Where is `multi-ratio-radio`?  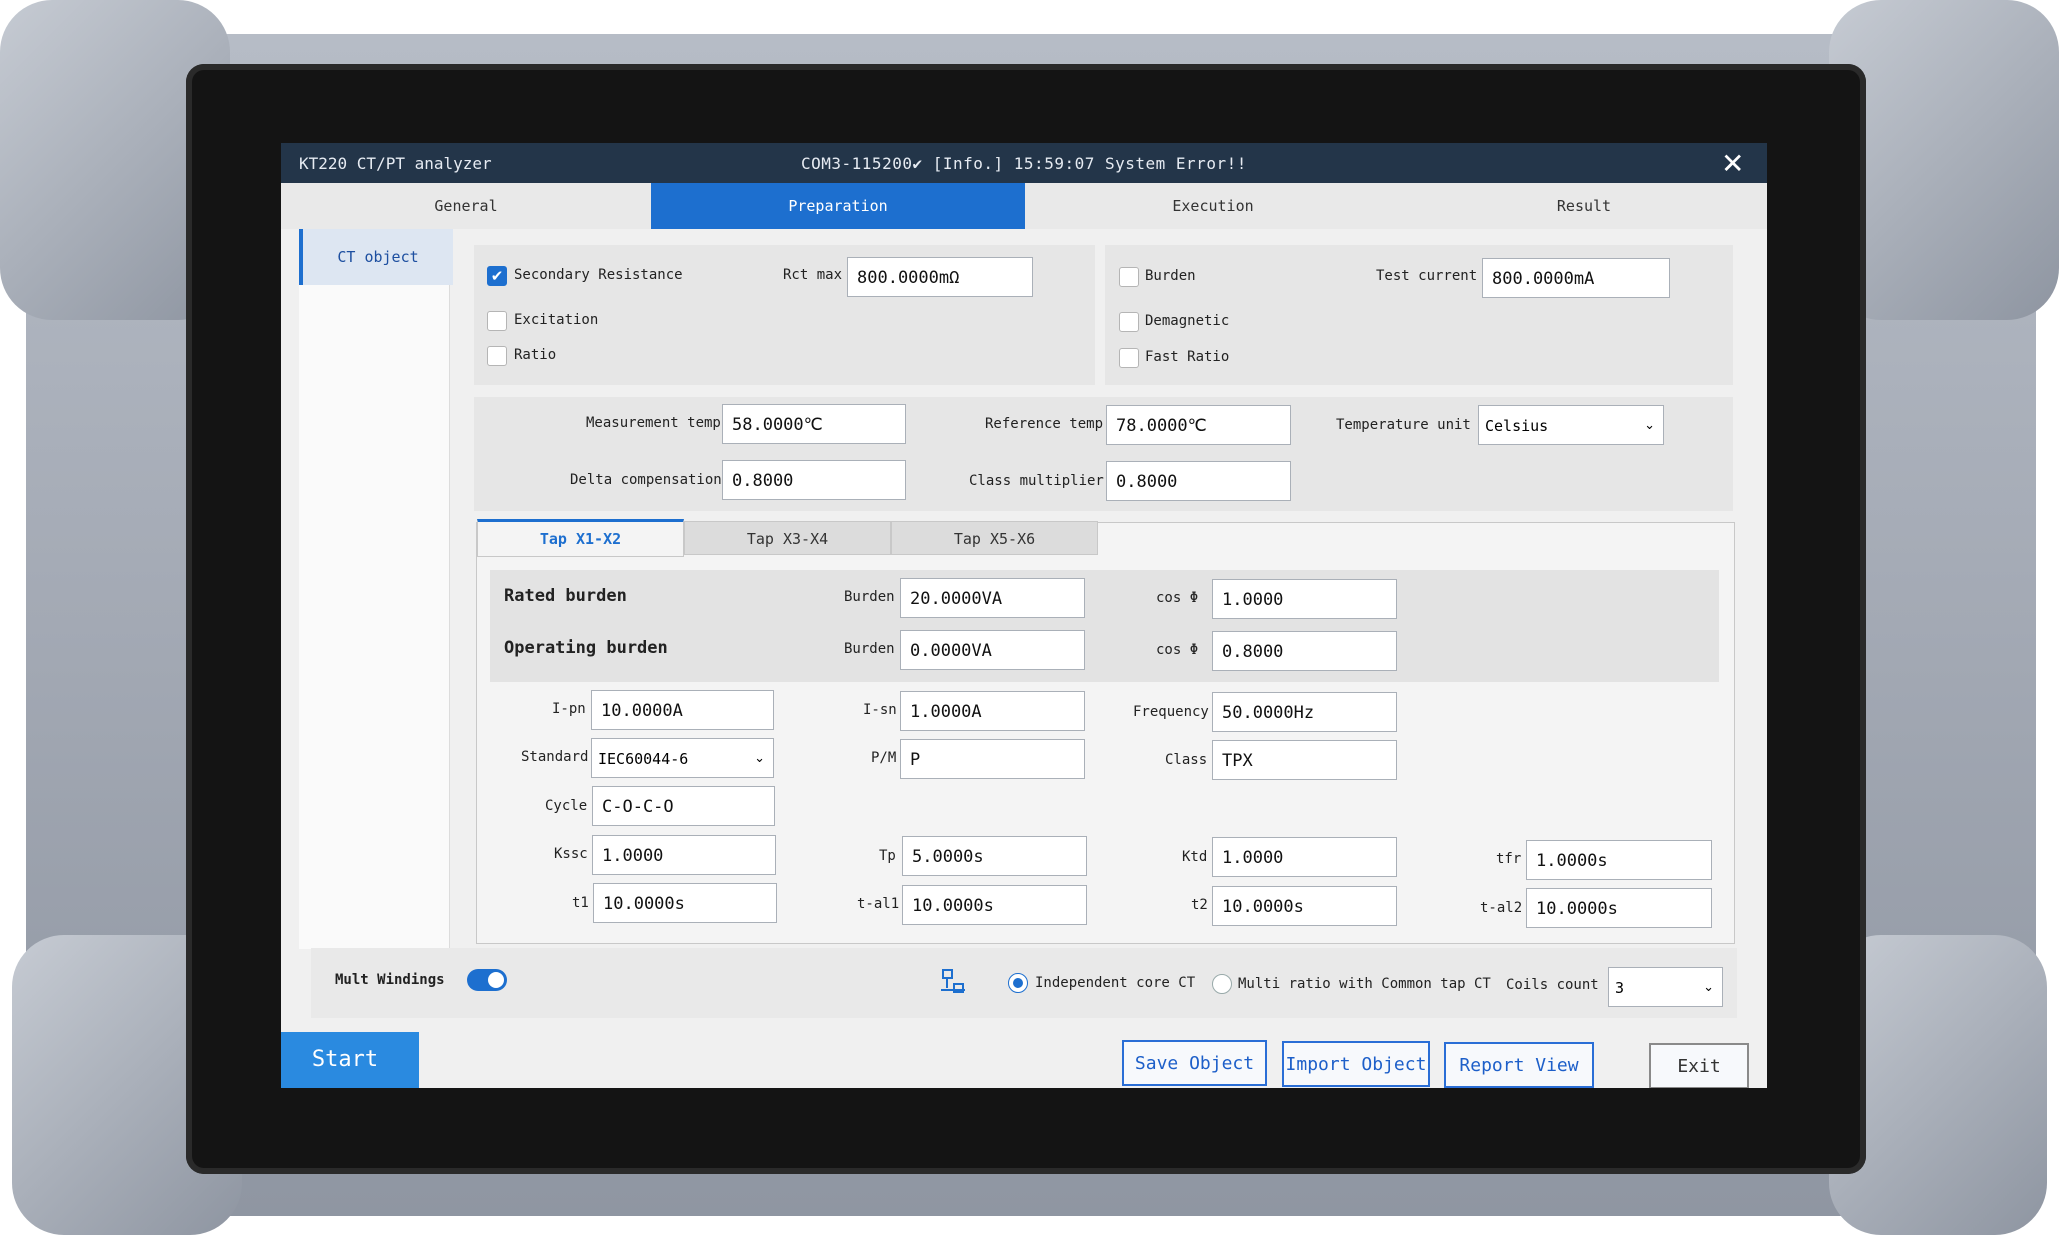
multi-ratio-radio is located at coordinates (1222, 984).